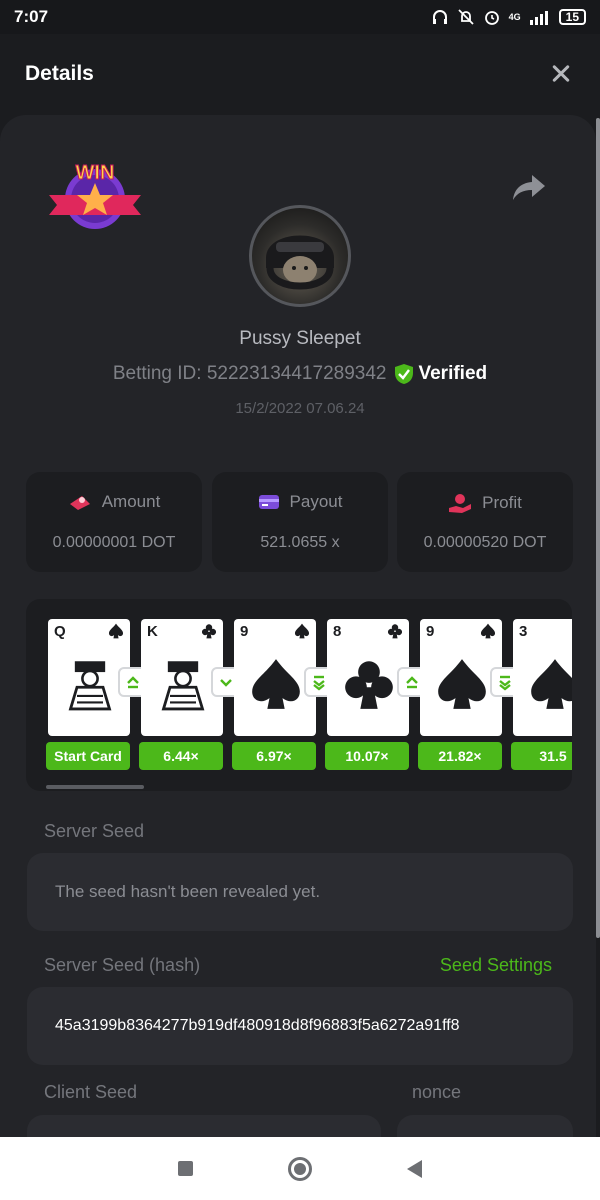 The image size is (600, 1200). Describe the element at coordinates (460, 756) in the screenshot. I see `card-multiplier: 21.82×` at that location.